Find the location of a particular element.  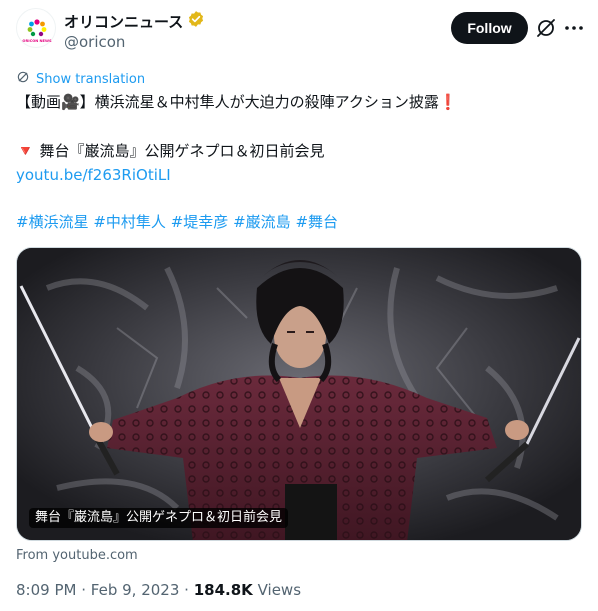

views-label: Views is located at coordinates (279, 590).